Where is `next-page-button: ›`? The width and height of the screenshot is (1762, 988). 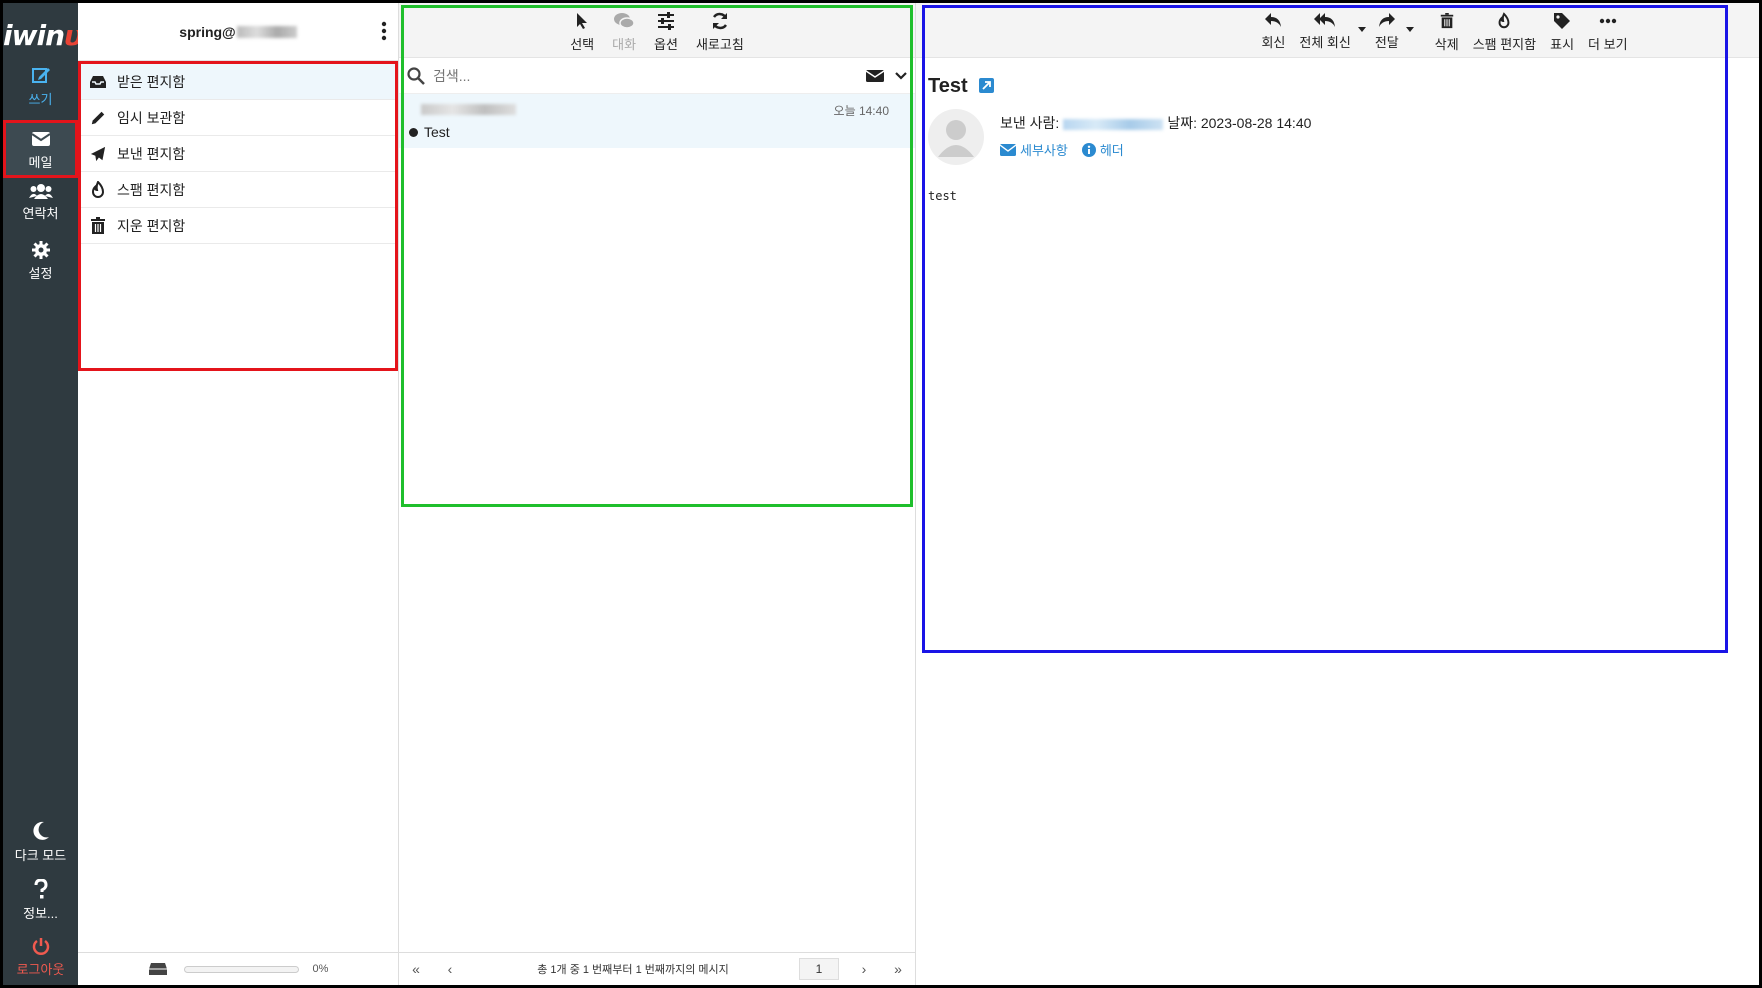 next-page-button: › is located at coordinates (864, 969).